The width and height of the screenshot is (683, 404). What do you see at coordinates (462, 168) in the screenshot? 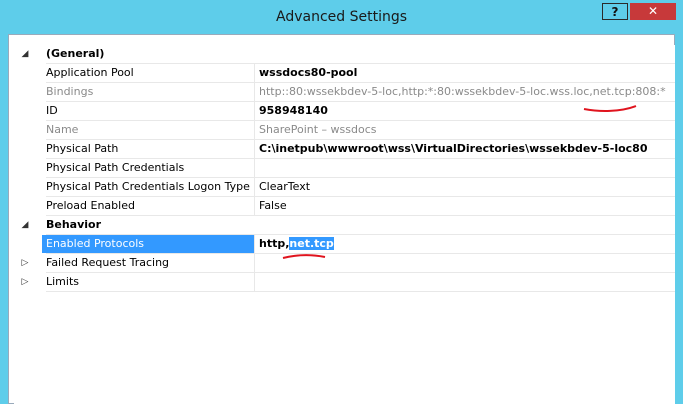
I see `property-value` at bounding box center [462, 168].